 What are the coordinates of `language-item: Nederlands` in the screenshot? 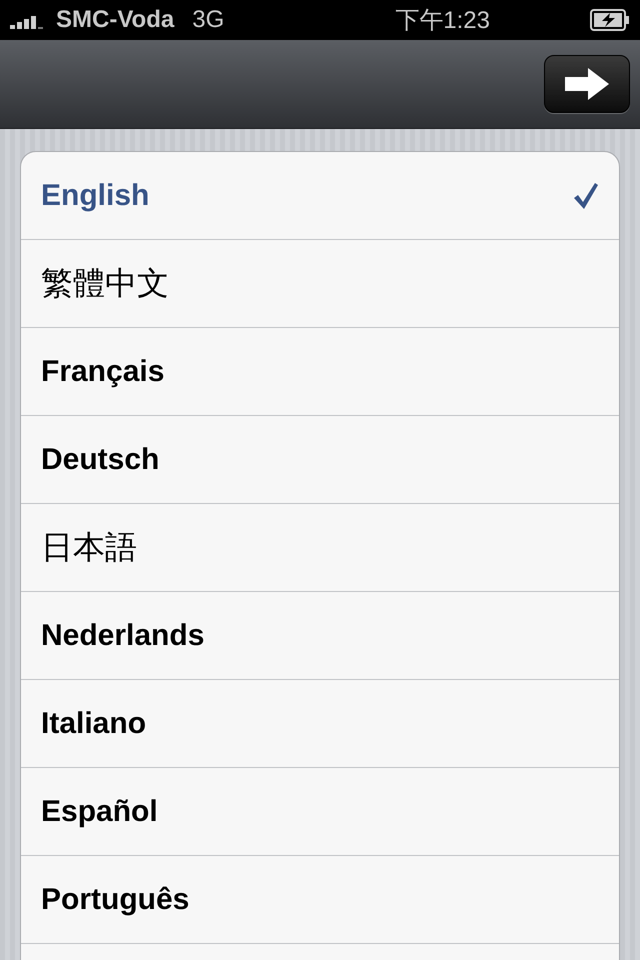 It's located at (320, 636).